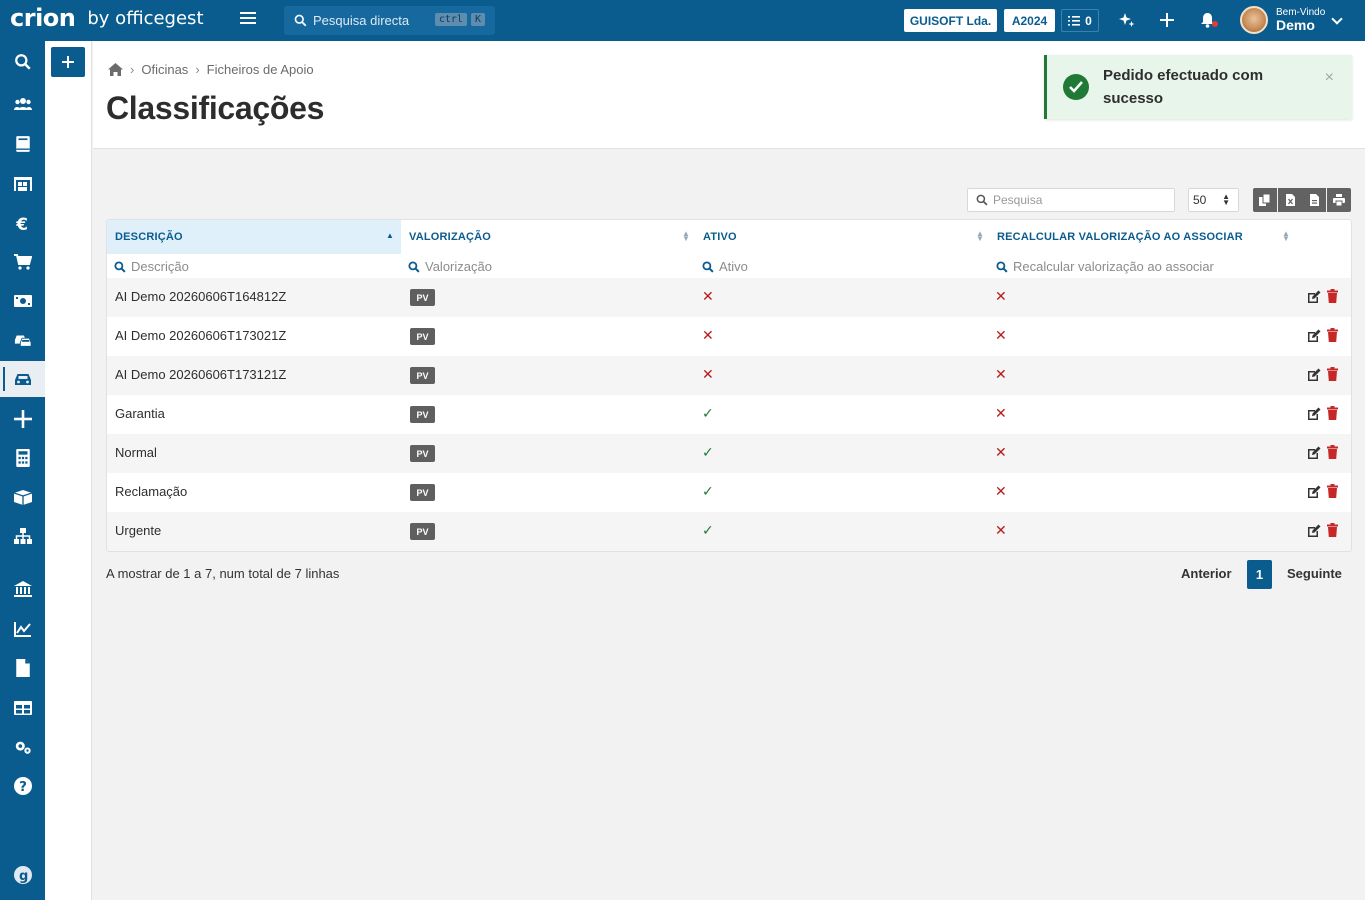 The image size is (1365, 900). I want to click on ai-sparkle-icon, so click(1127, 20).